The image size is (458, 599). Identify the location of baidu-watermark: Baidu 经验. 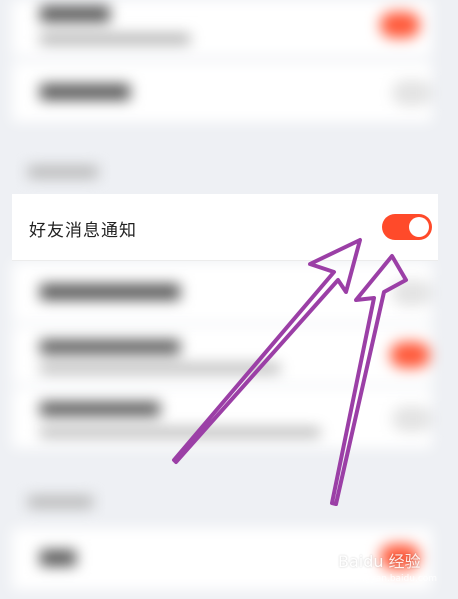
(379, 561).